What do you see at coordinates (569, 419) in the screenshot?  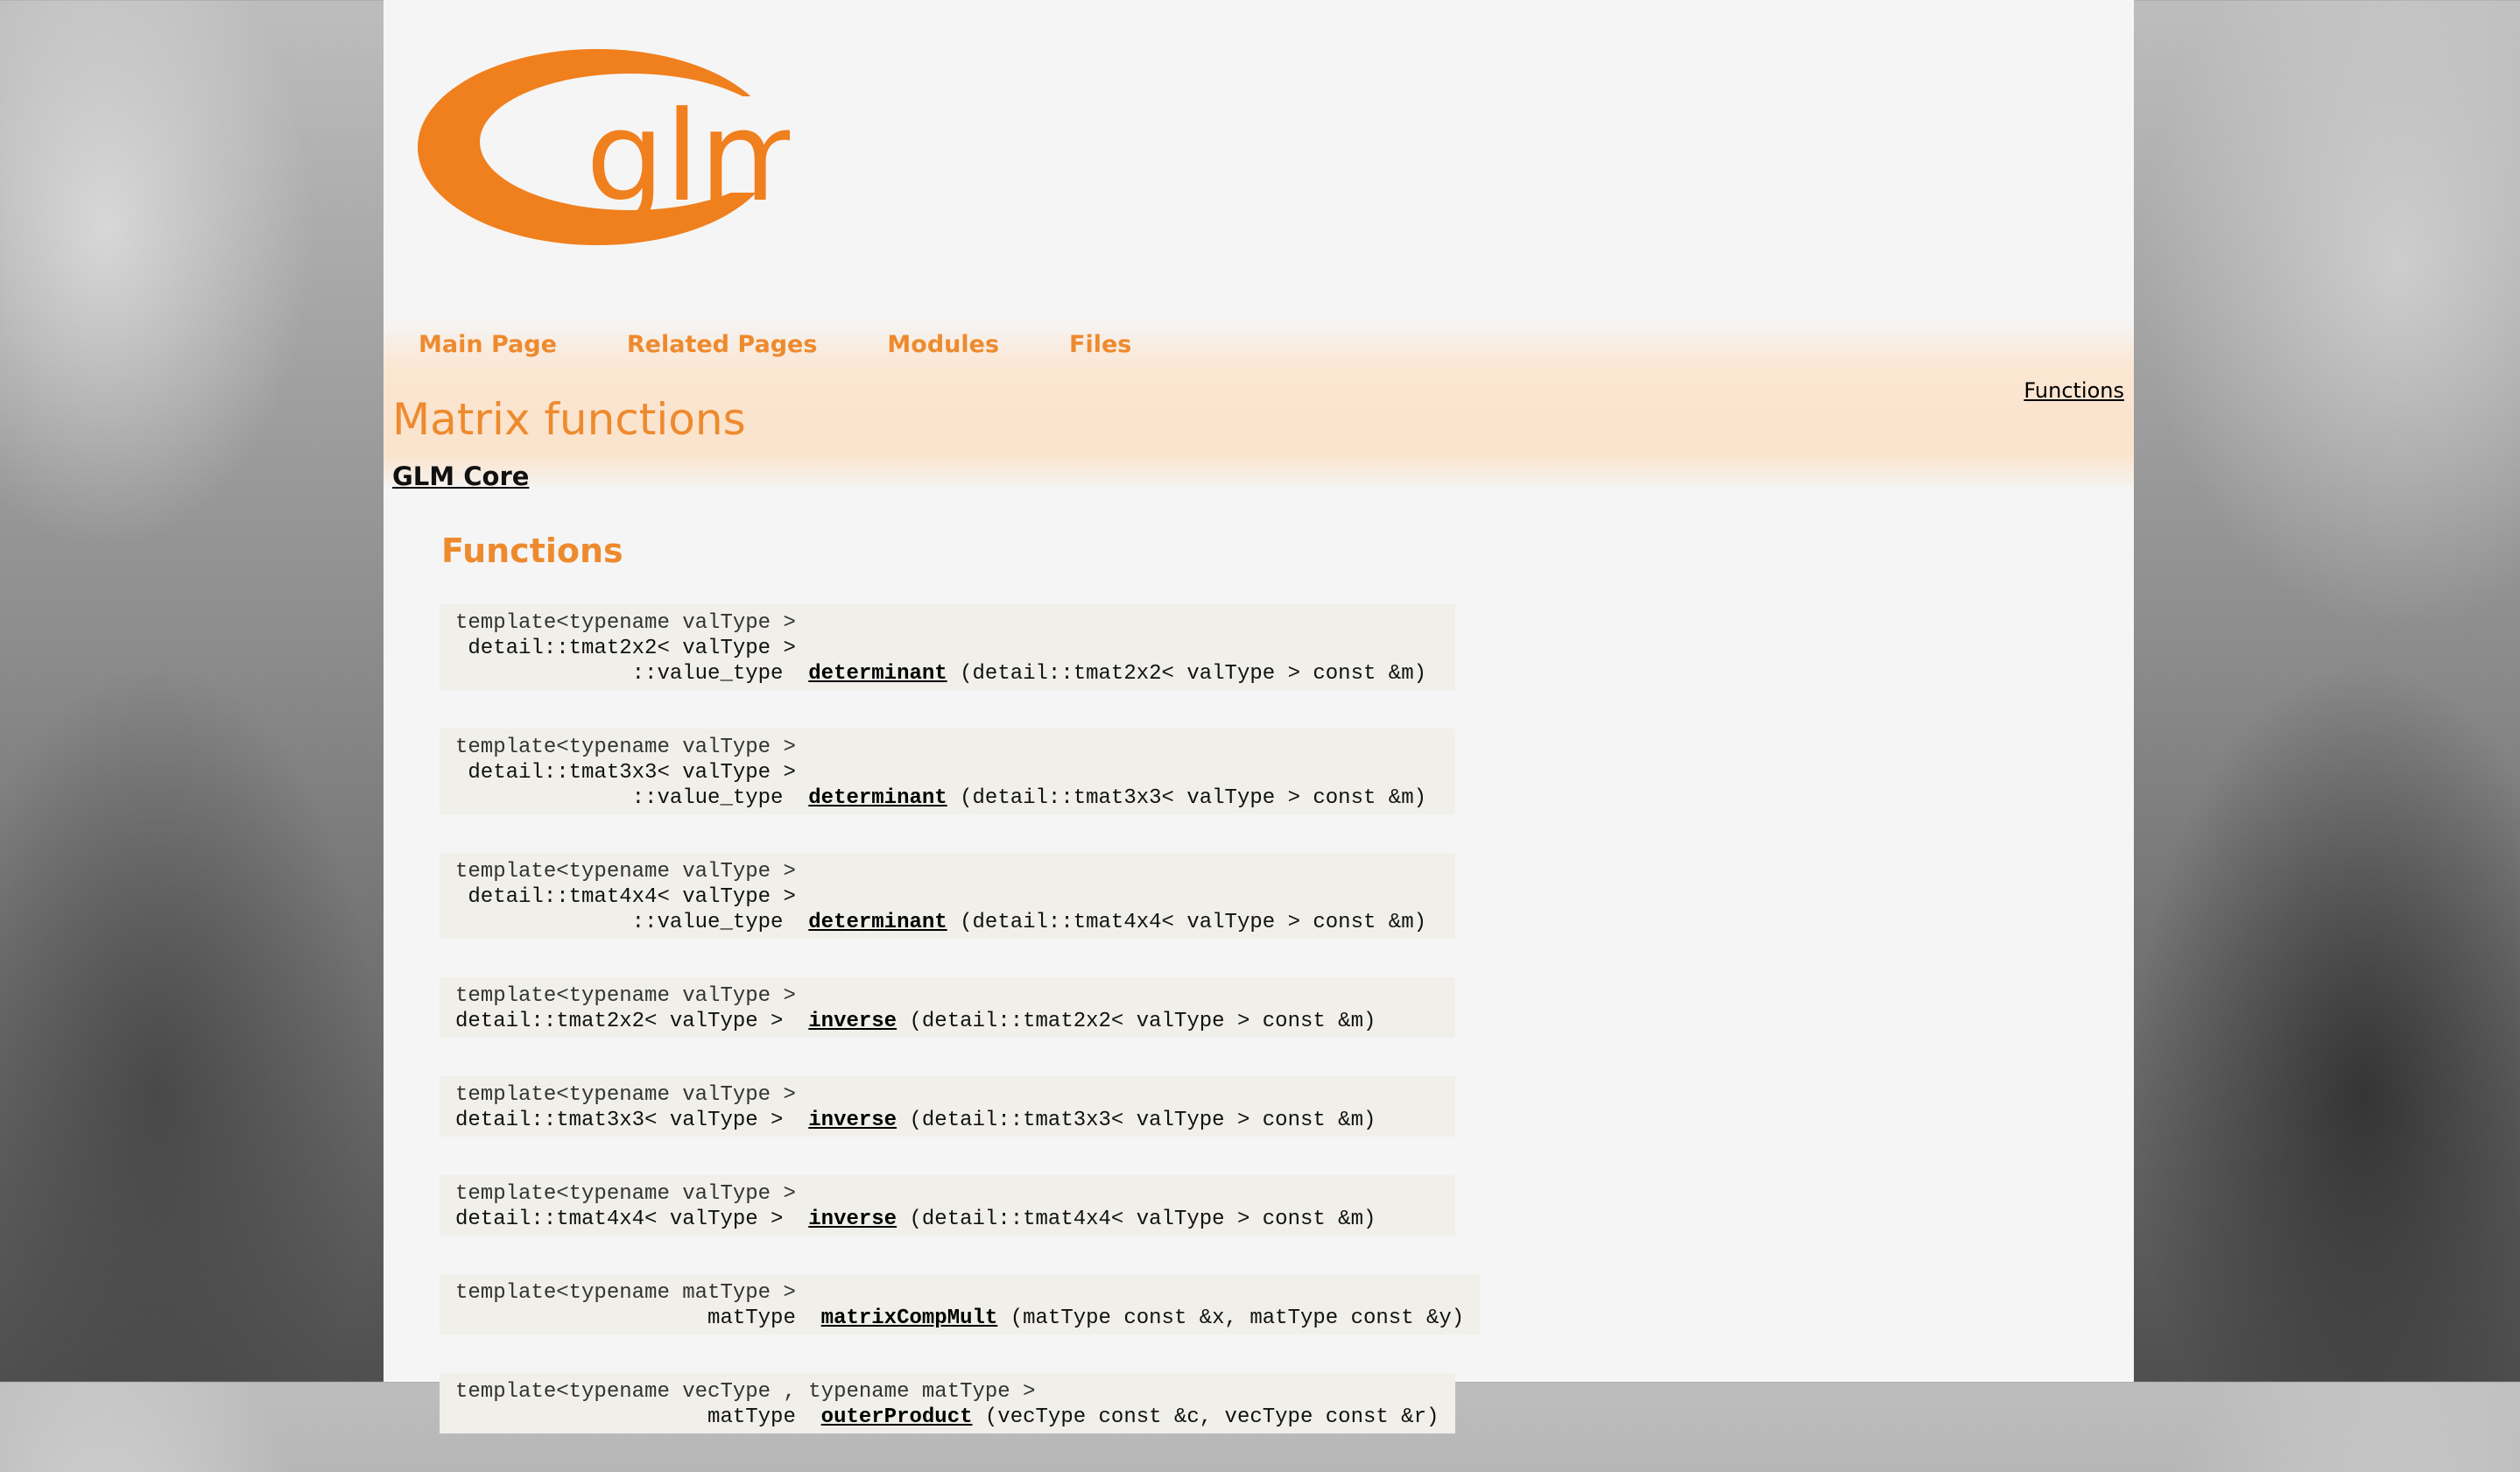 I see `page-title: Matrix functions` at bounding box center [569, 419].